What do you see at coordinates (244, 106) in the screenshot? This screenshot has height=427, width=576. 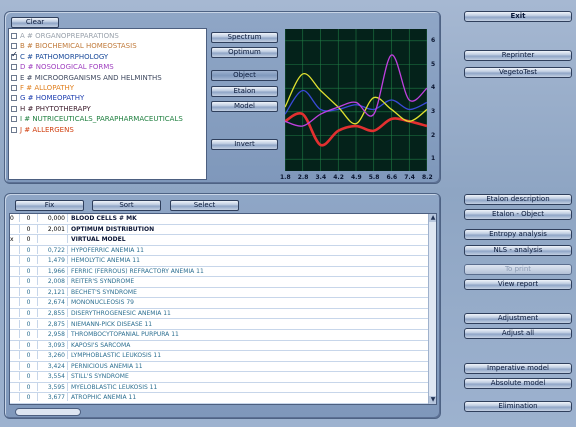 I see `model-button: Model` at bounding box center [244, 106].